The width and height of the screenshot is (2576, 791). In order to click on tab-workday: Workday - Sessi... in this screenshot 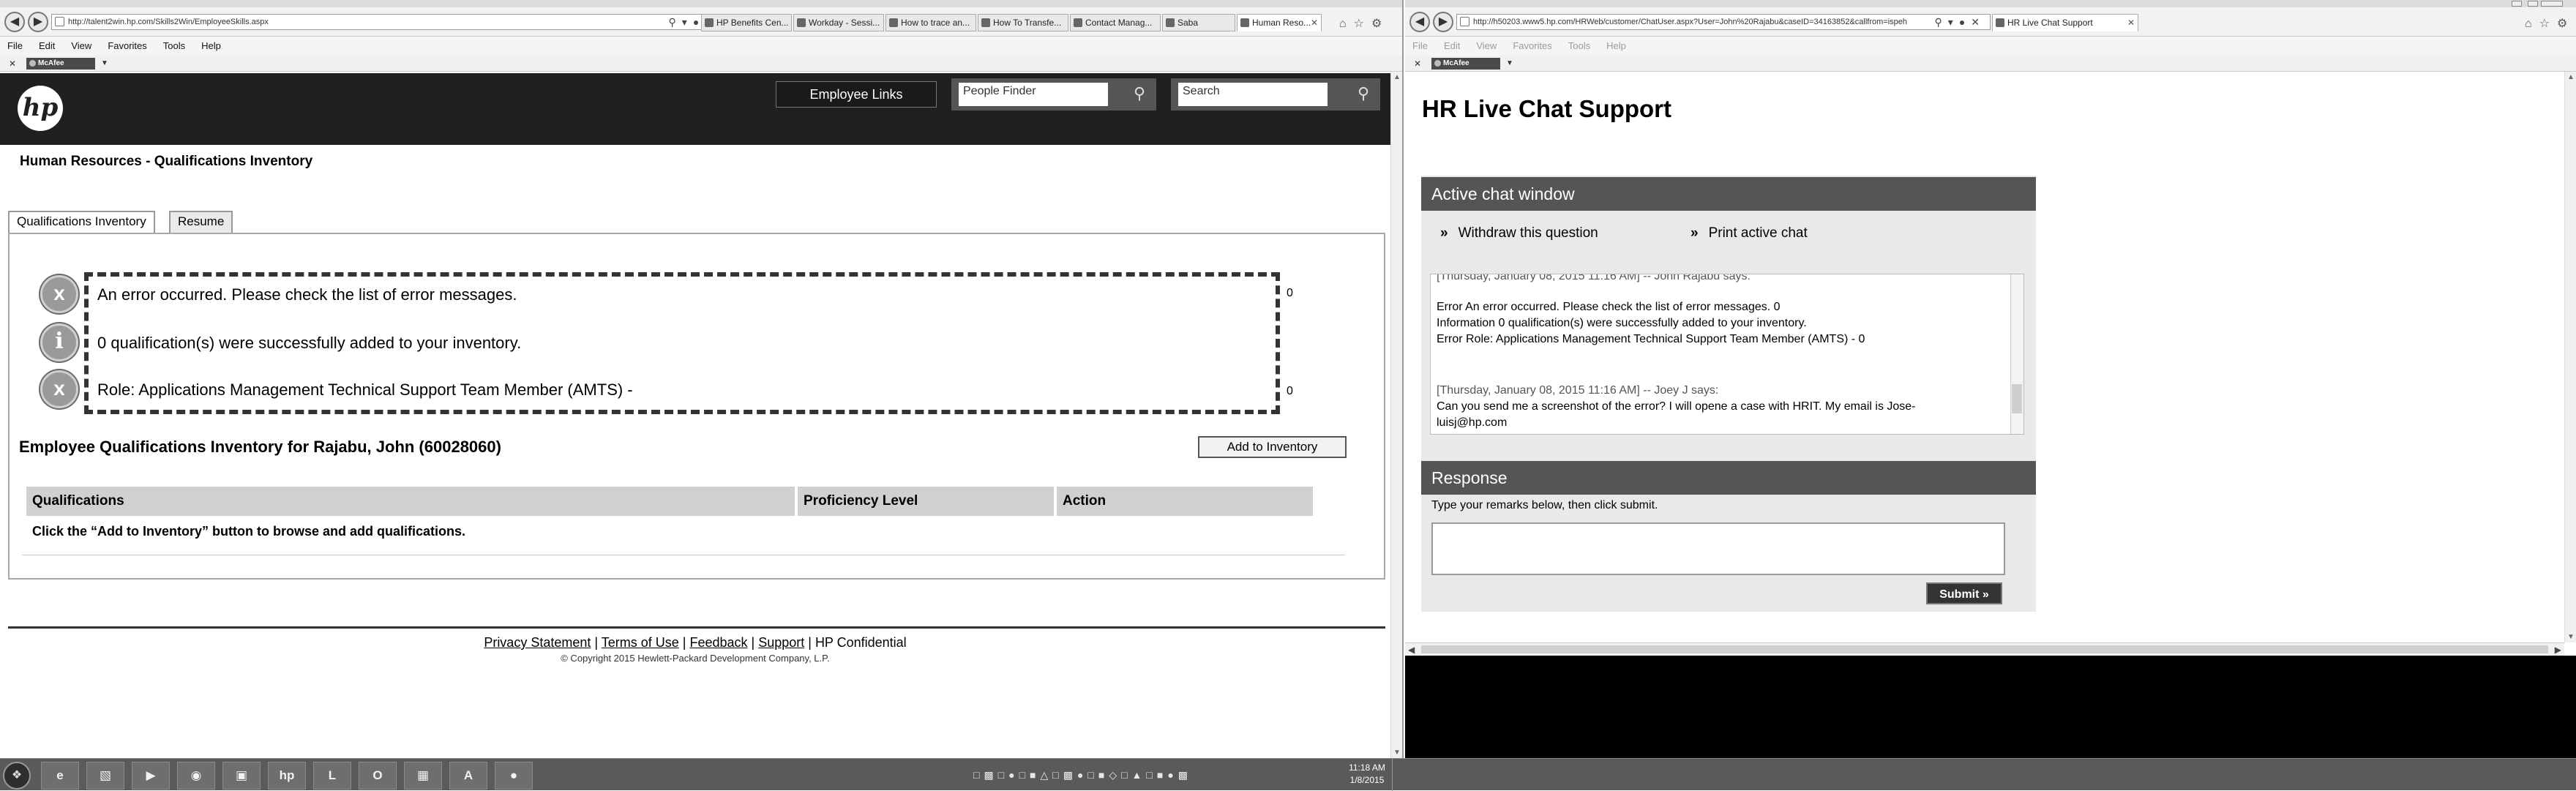, I will do `click(838, 22)`.